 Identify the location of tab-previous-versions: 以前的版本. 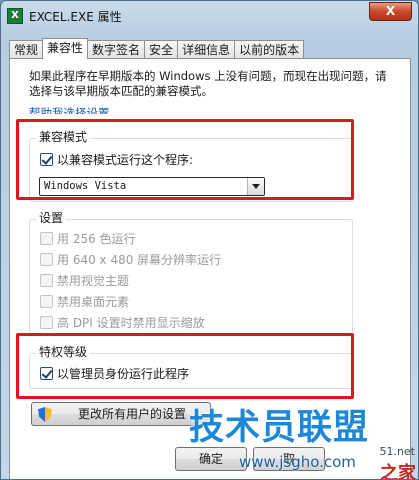
(269, 49).